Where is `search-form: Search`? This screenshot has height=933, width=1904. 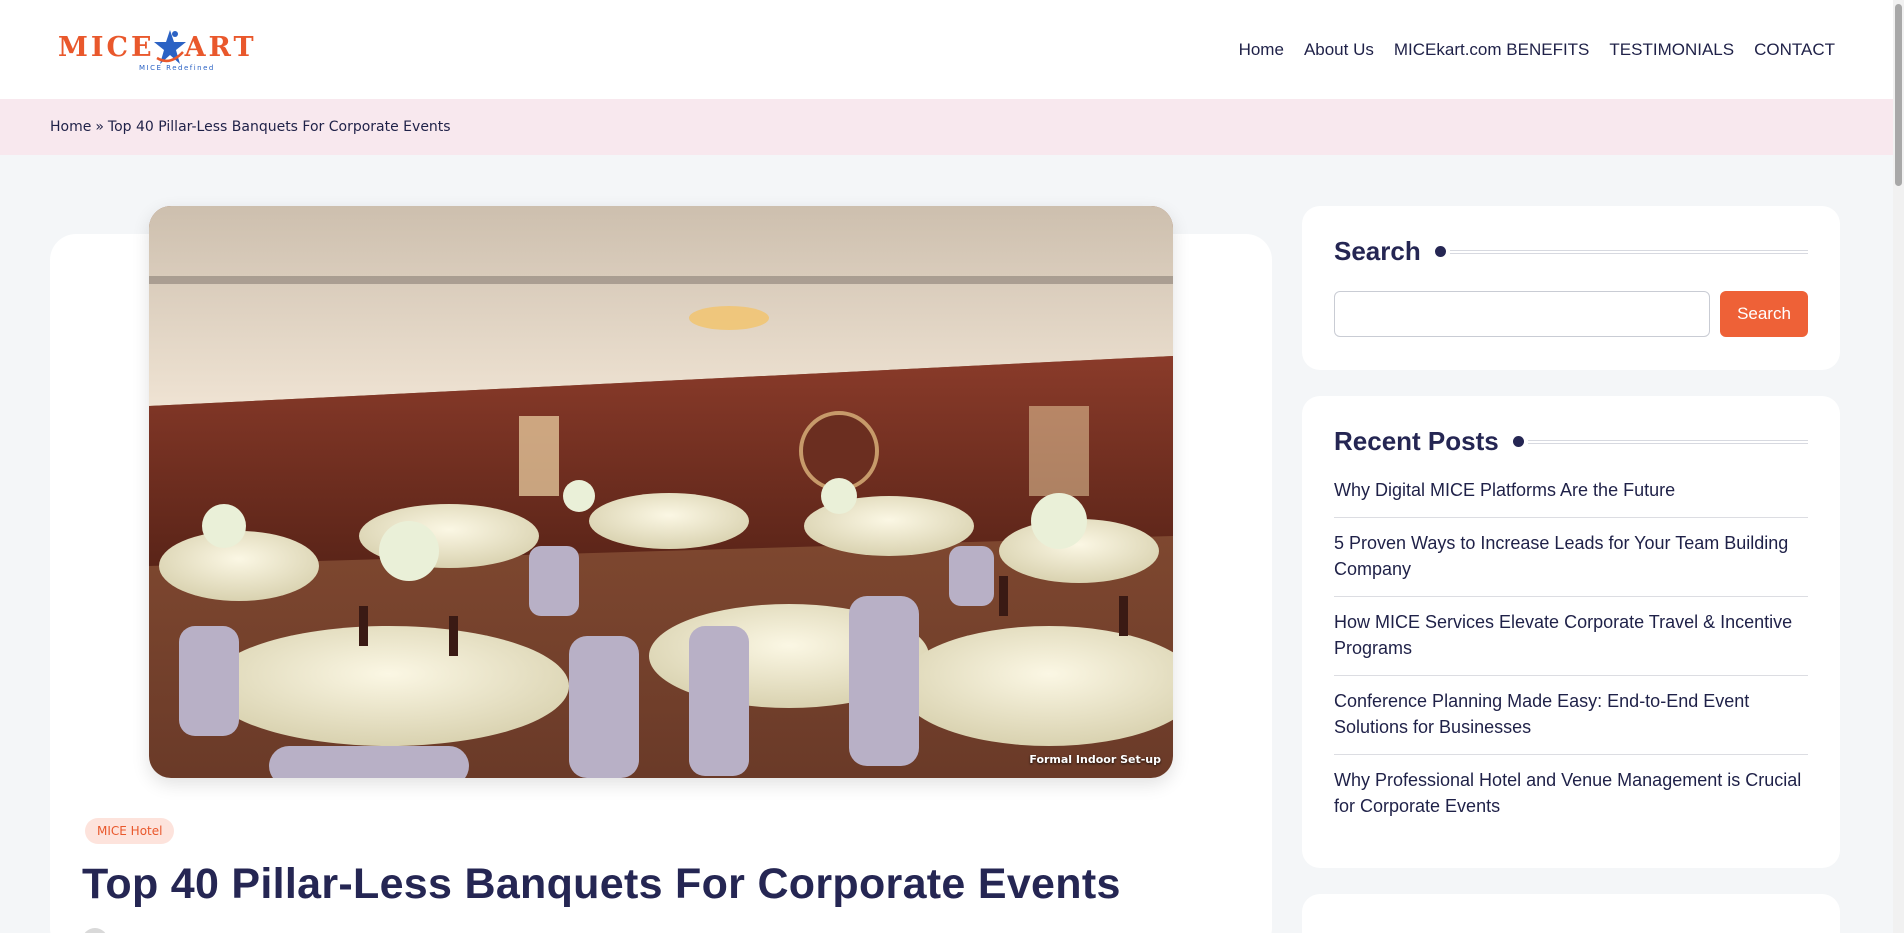 search-form: Search is located at coordinates (1571, 314).